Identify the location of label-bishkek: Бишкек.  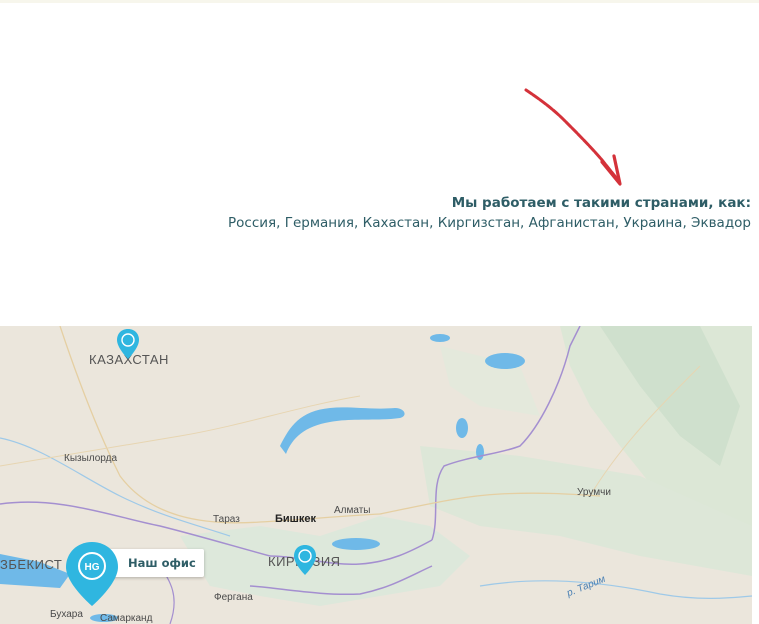
(295, 519).